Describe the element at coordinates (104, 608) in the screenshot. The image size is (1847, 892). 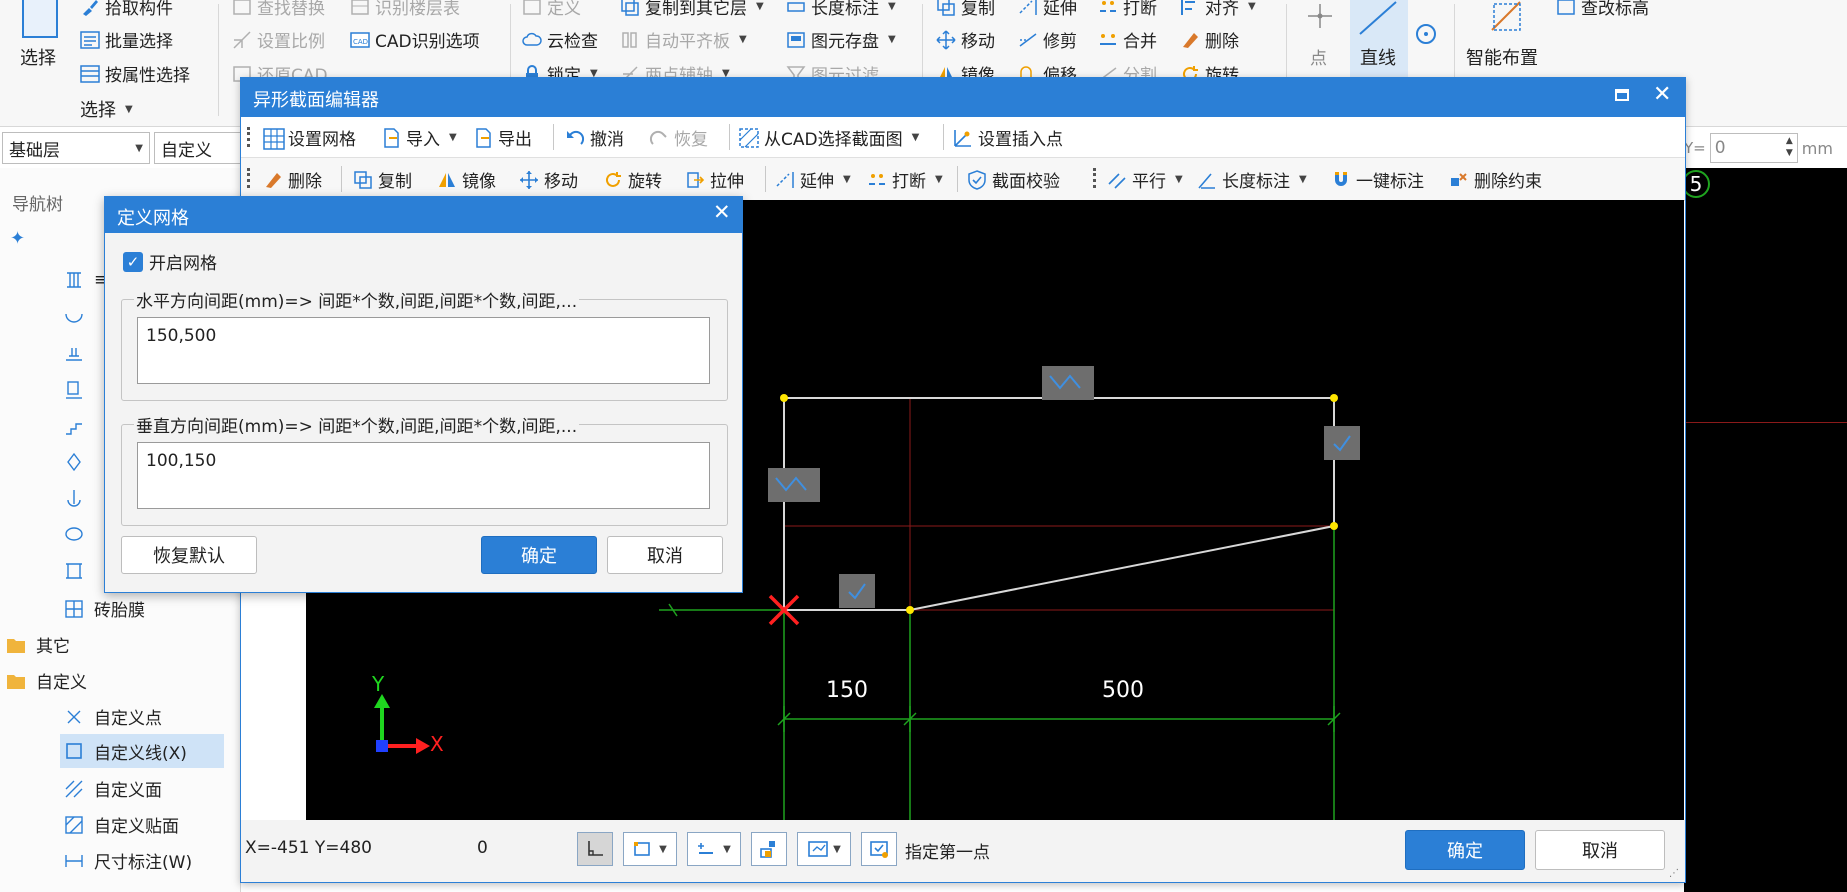
I see `nav-item-brick-mold: 砖胎膜` at that location.